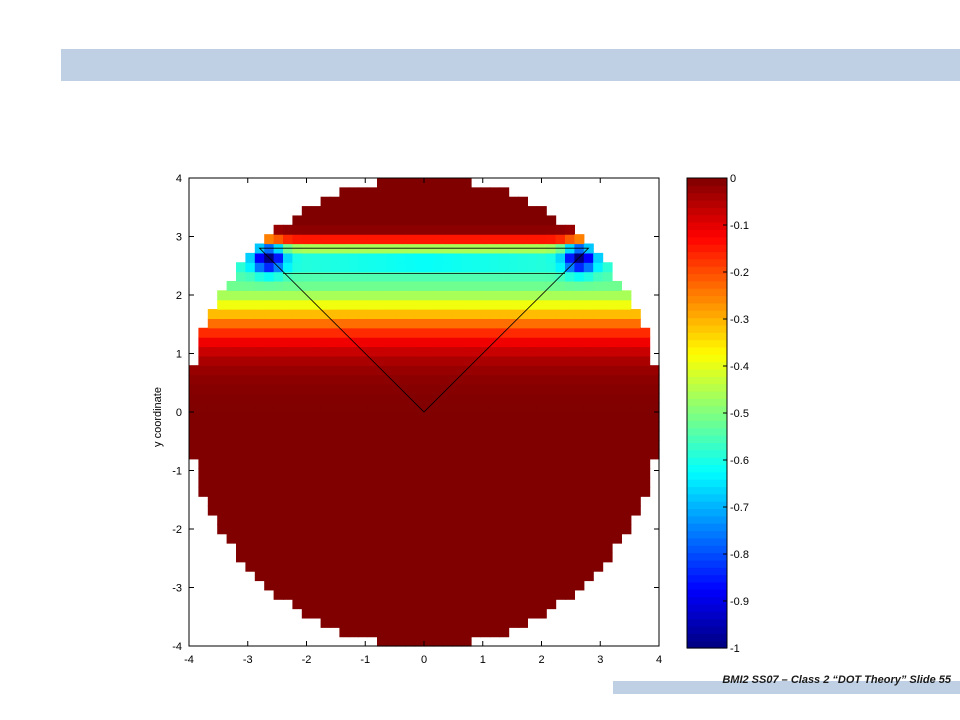 This screenshot has height=720, width=960. I want to click on x-tick-label: 1, so click(483, 660).